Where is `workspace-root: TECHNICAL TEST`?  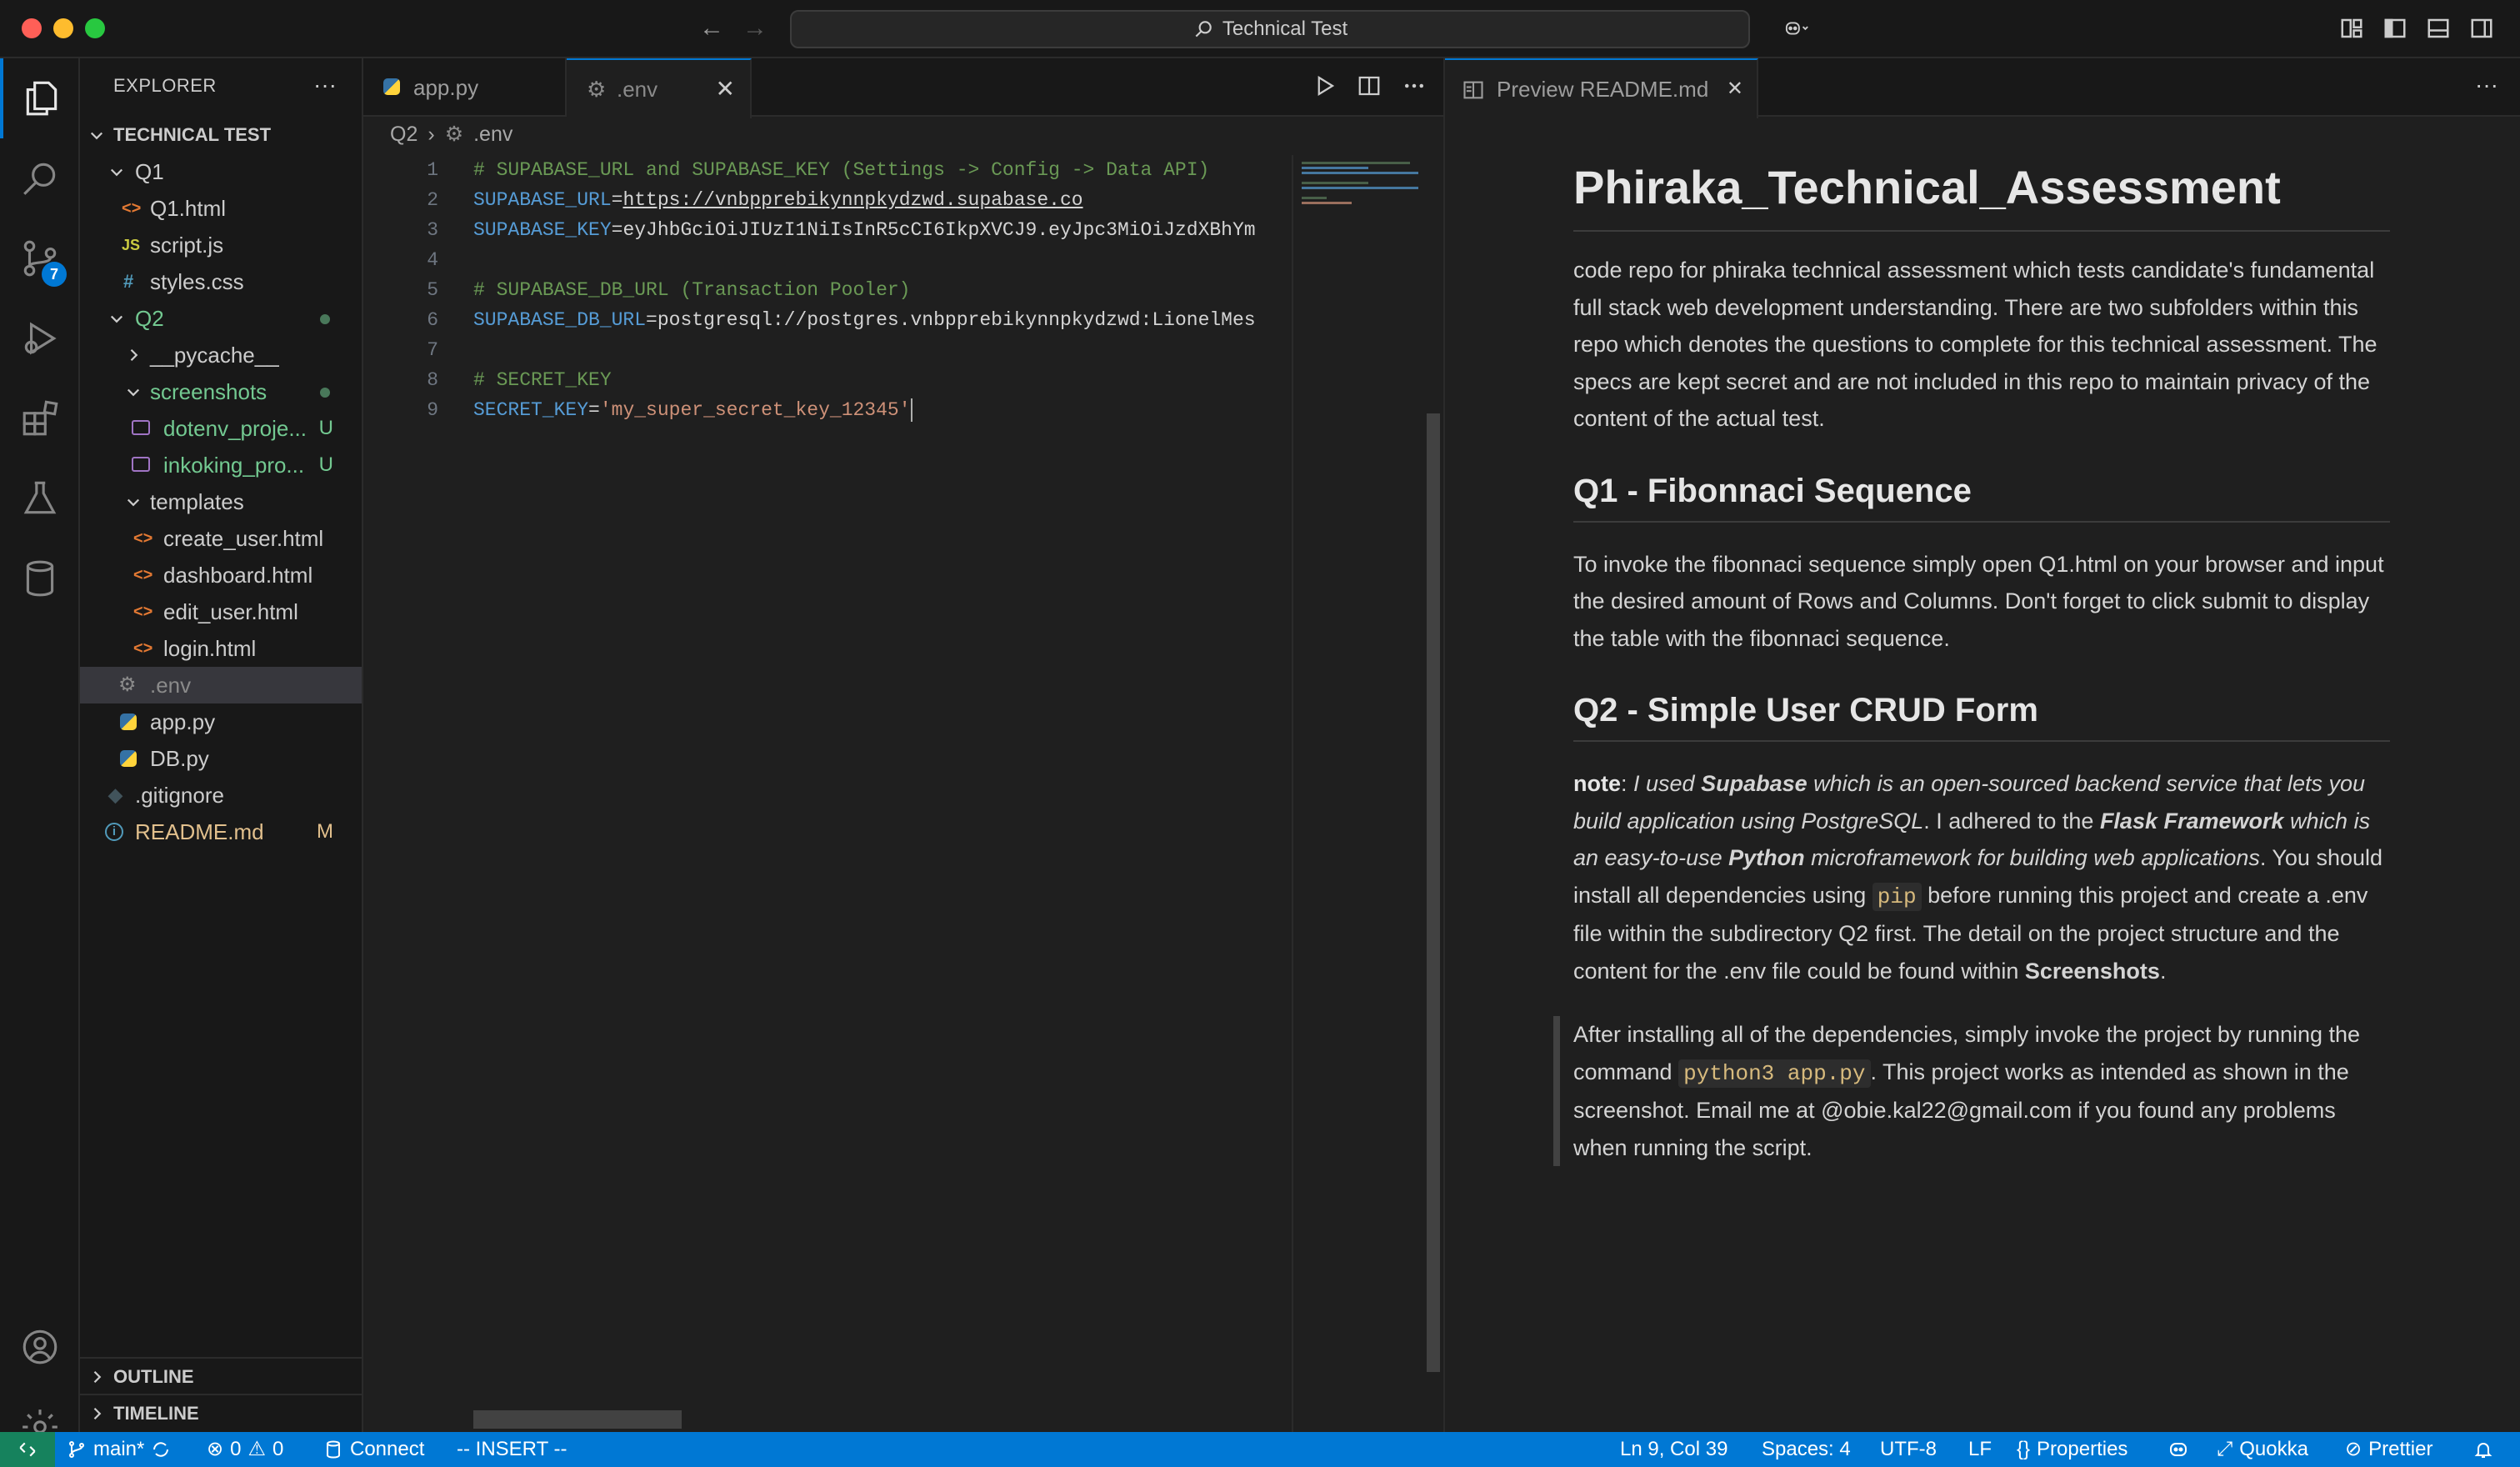
workspace-root: TECHNICAL TEST is located at coordinates (221, 135).